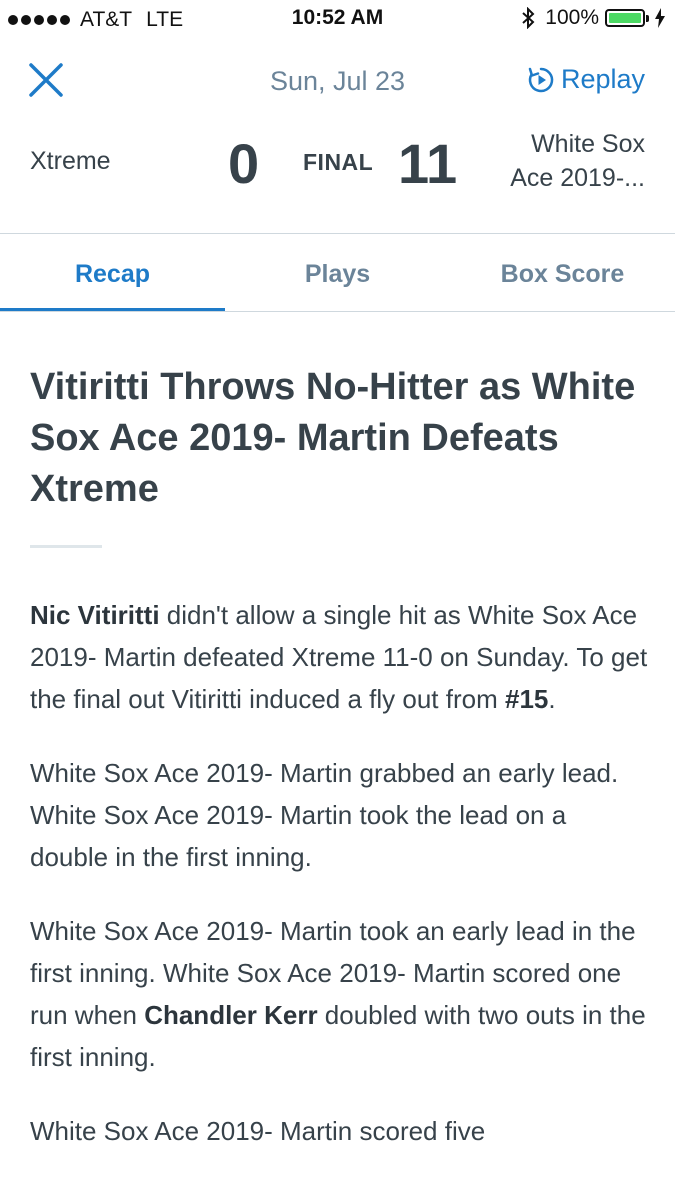 This screenshot has height=1200, width=675. I want to click on replay-icon, so click(541, 79).